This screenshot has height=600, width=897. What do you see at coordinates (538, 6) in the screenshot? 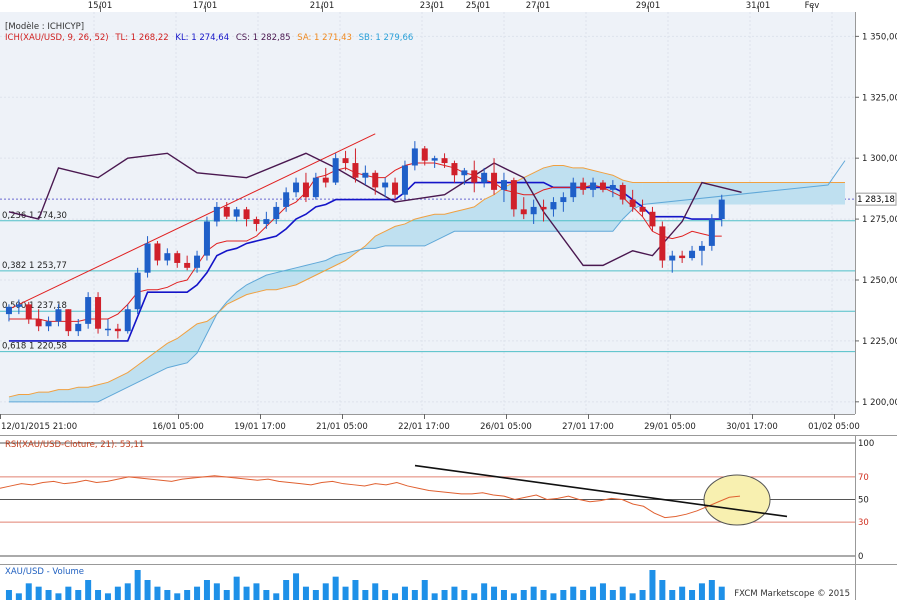
I see `top-date-label: 27/01` at bounding box center [538, 6].